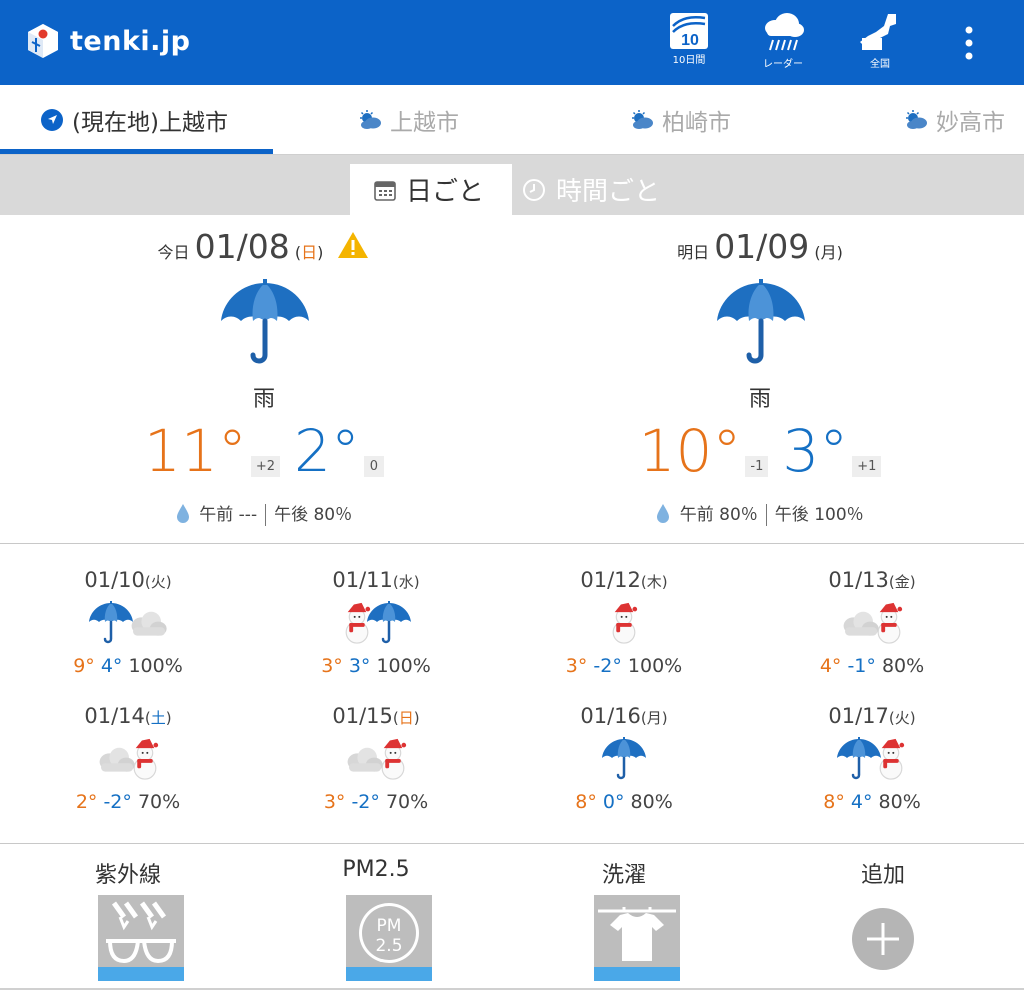  What do you see at coordinates (969, 43) in the screenshot?
I see `more-menu-icon` at bounding box center [969, 43].